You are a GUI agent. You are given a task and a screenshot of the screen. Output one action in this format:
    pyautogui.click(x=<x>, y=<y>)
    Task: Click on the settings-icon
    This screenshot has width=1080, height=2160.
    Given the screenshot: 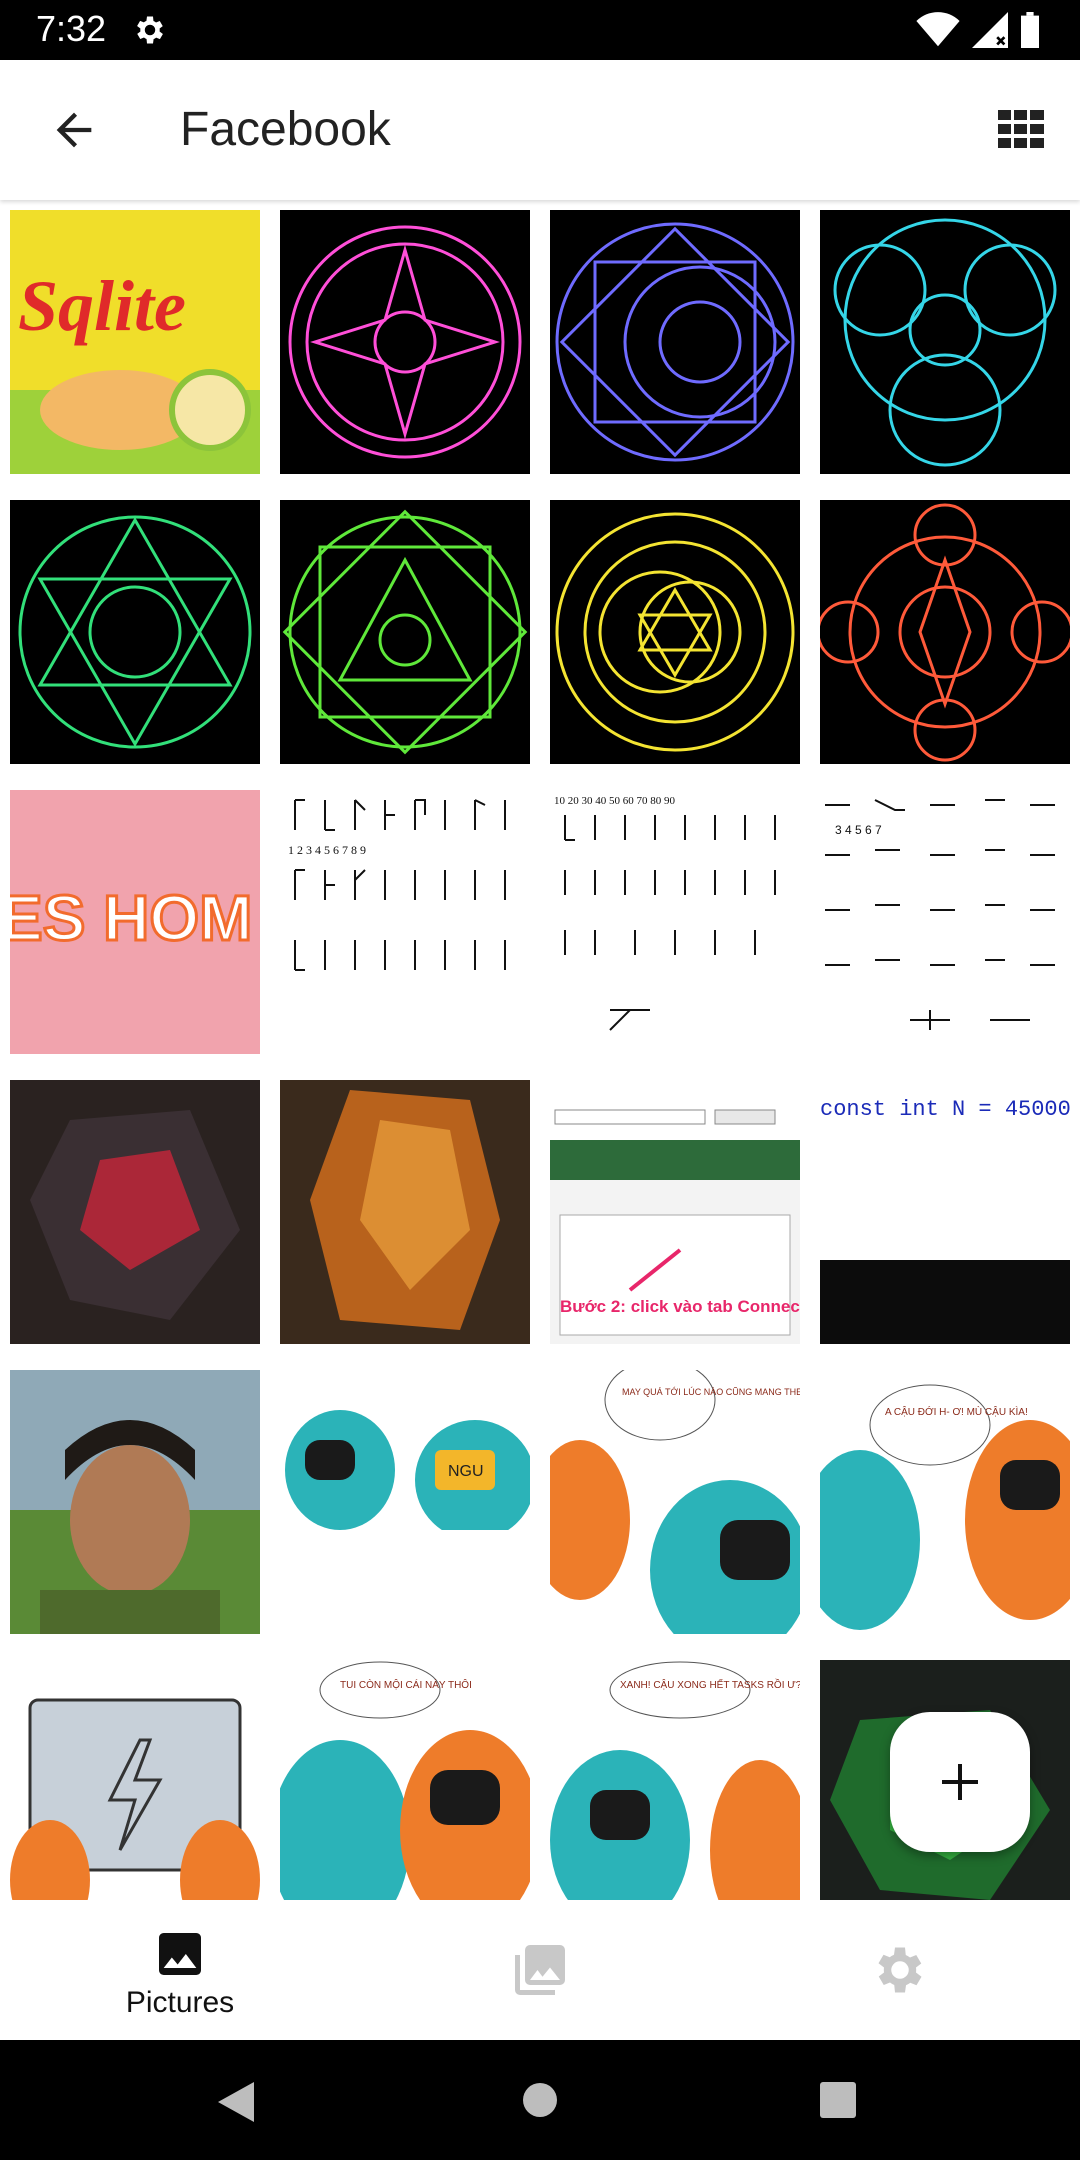 What is the action you would take?
    pyautogui.click(x=900, y=1970)
    